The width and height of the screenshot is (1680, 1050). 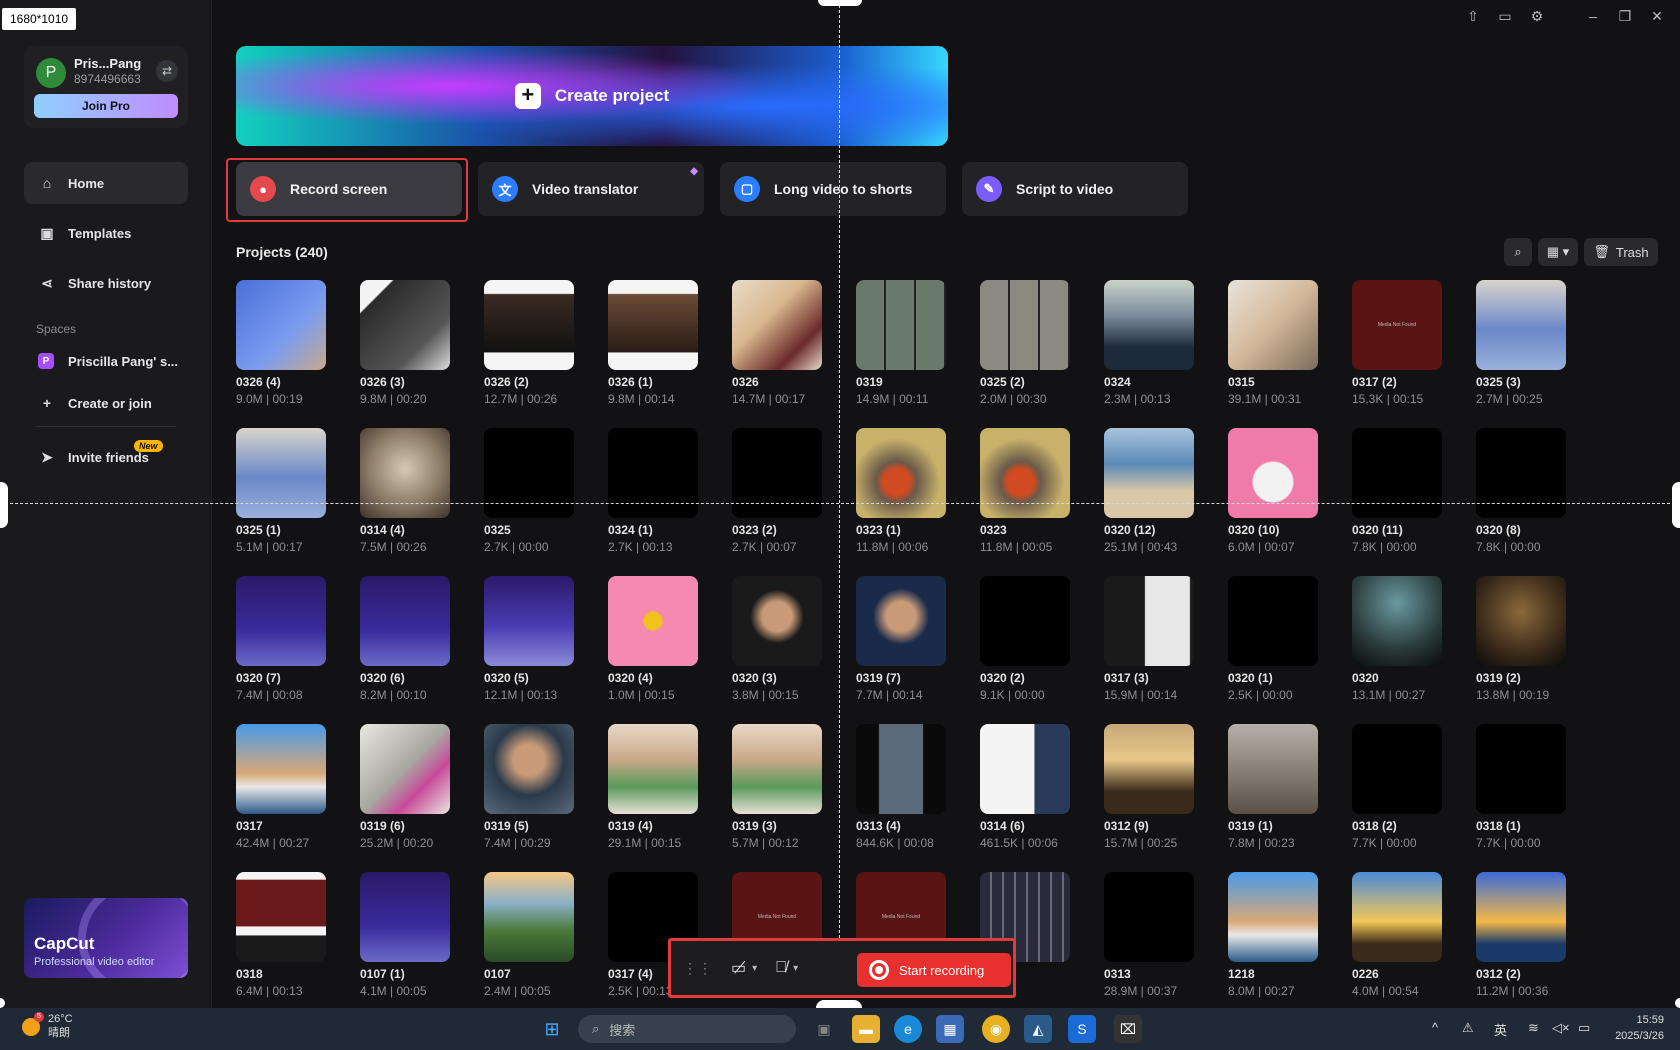 What do you see at coordinates (738, 968) in the screenshot?
I see `camera-off-icon: ▭̸` at bounding box center [738, 968].